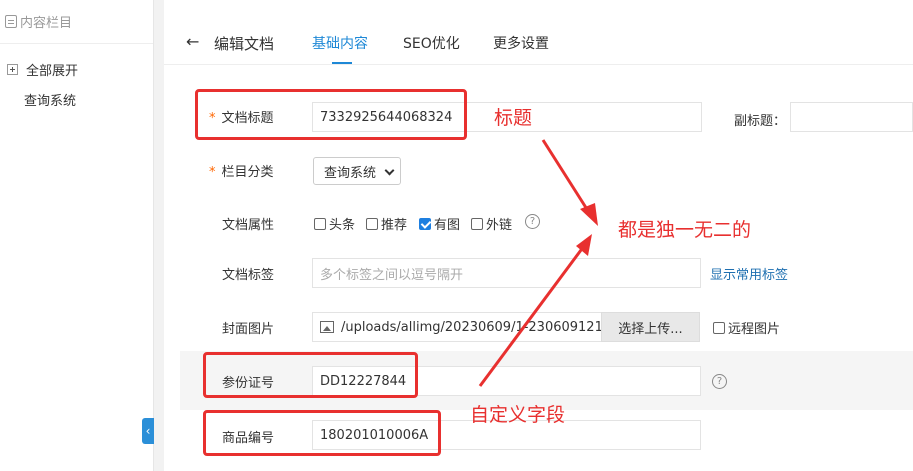 The height and width of the screenshot is (471, 913). What do you see at coordinates (11, 21) in the screenshot?
I see `document-icon` at bounding box center [11, 21].